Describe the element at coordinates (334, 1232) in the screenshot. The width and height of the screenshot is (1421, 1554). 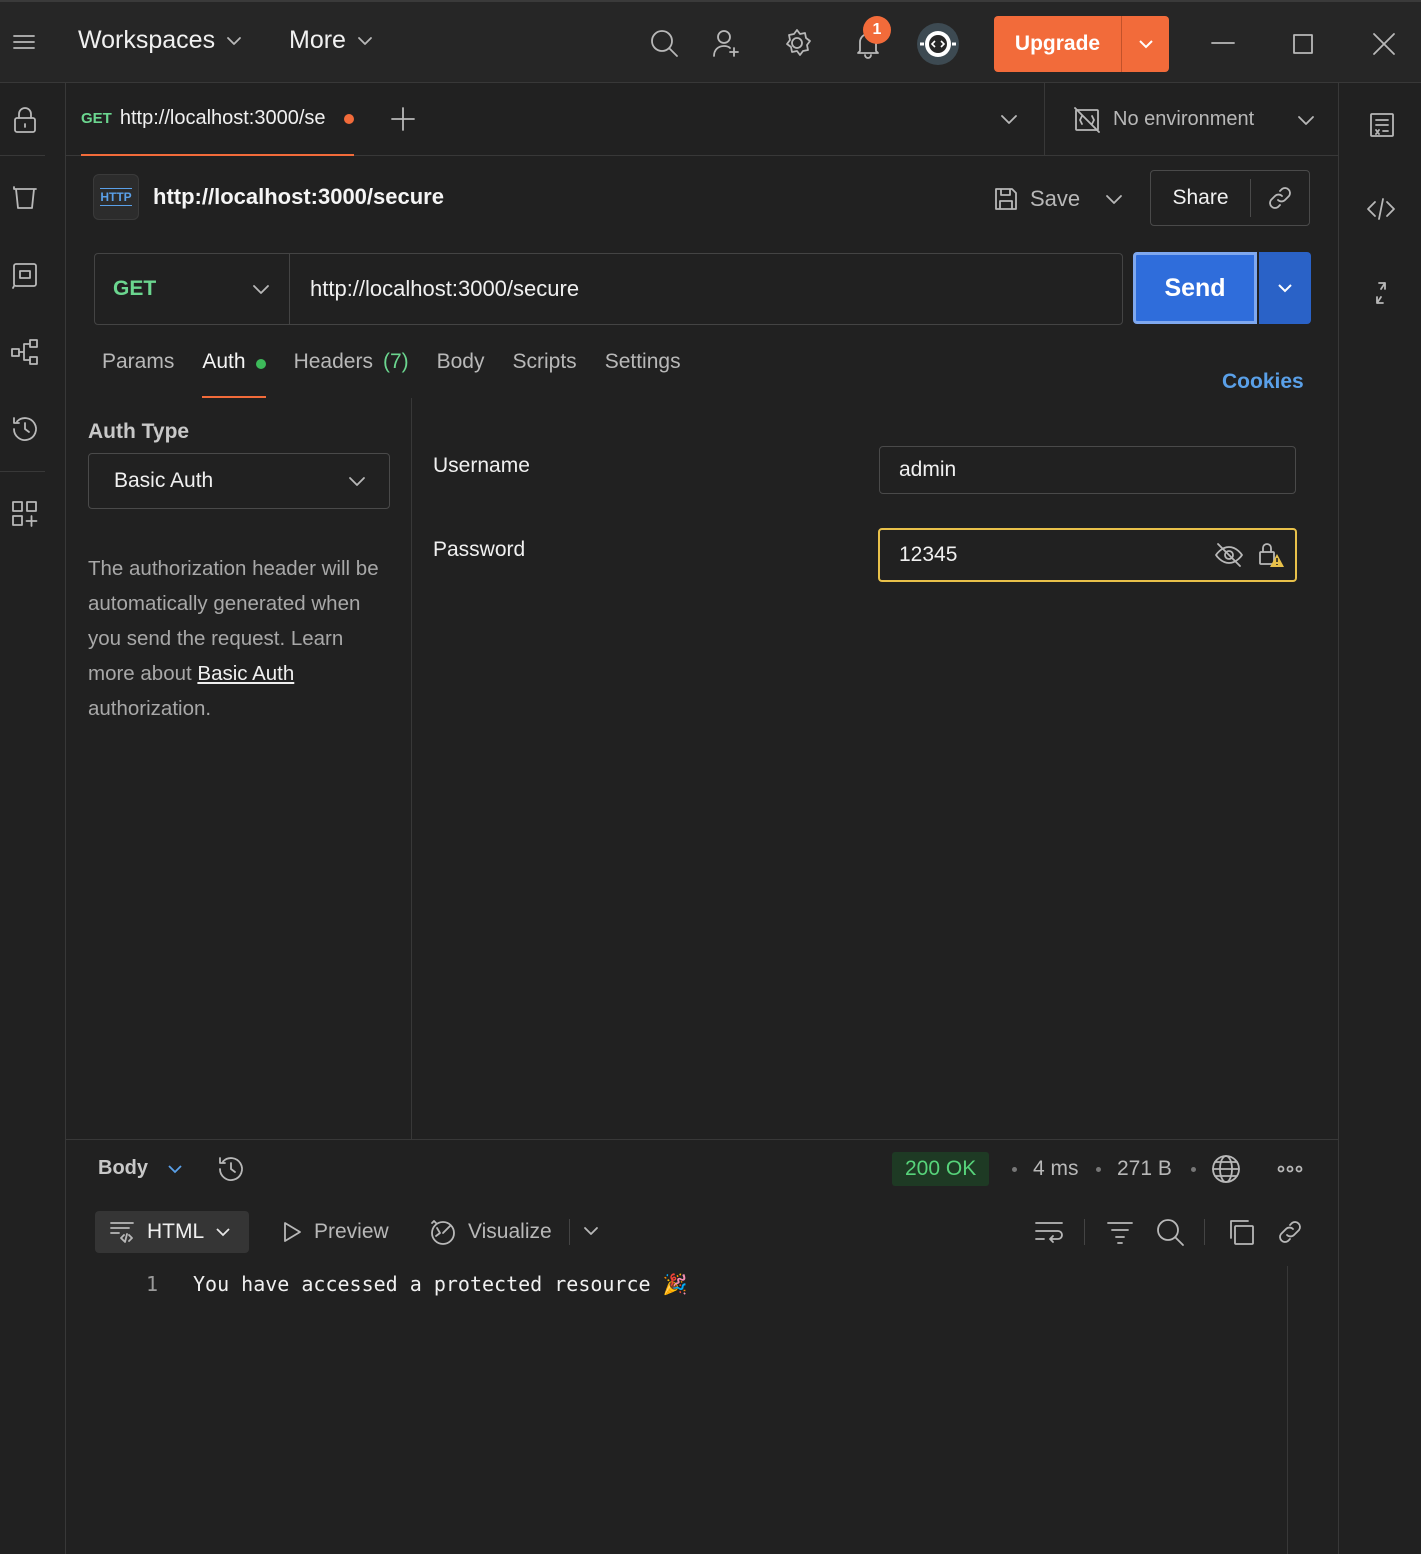
I see `preview-button: Preview` at that location.